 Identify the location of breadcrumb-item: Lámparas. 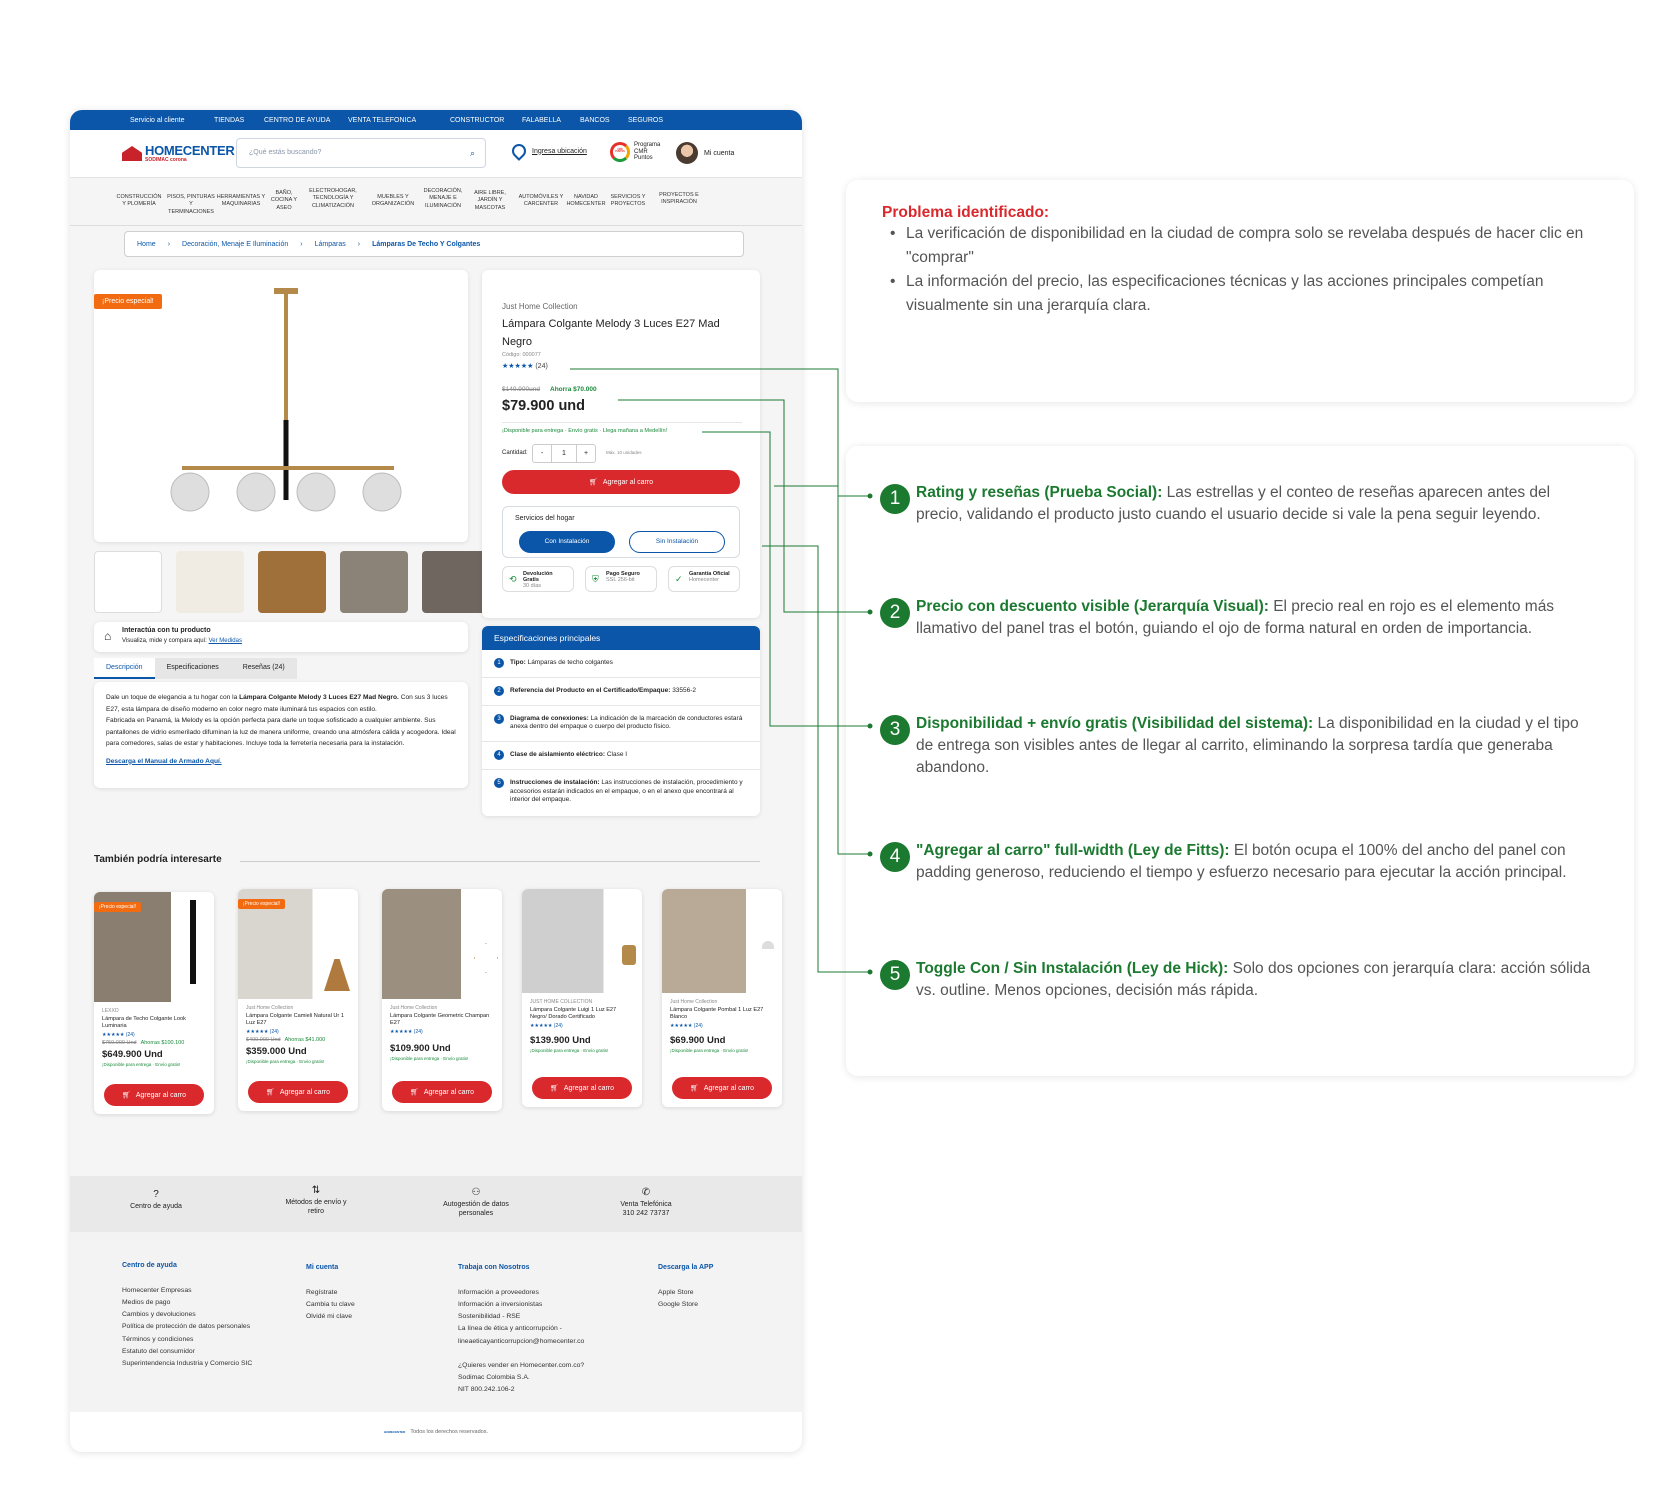
(330, 244).